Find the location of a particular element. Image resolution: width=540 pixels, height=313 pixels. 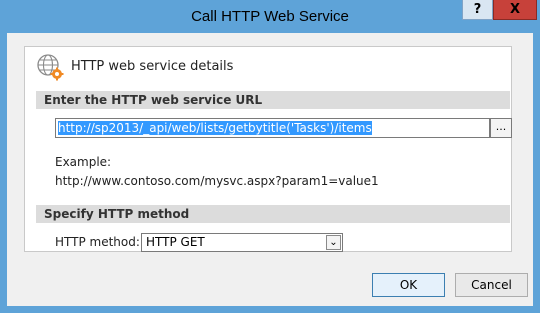

example-label: Example: is located at coordinates (83, 162).